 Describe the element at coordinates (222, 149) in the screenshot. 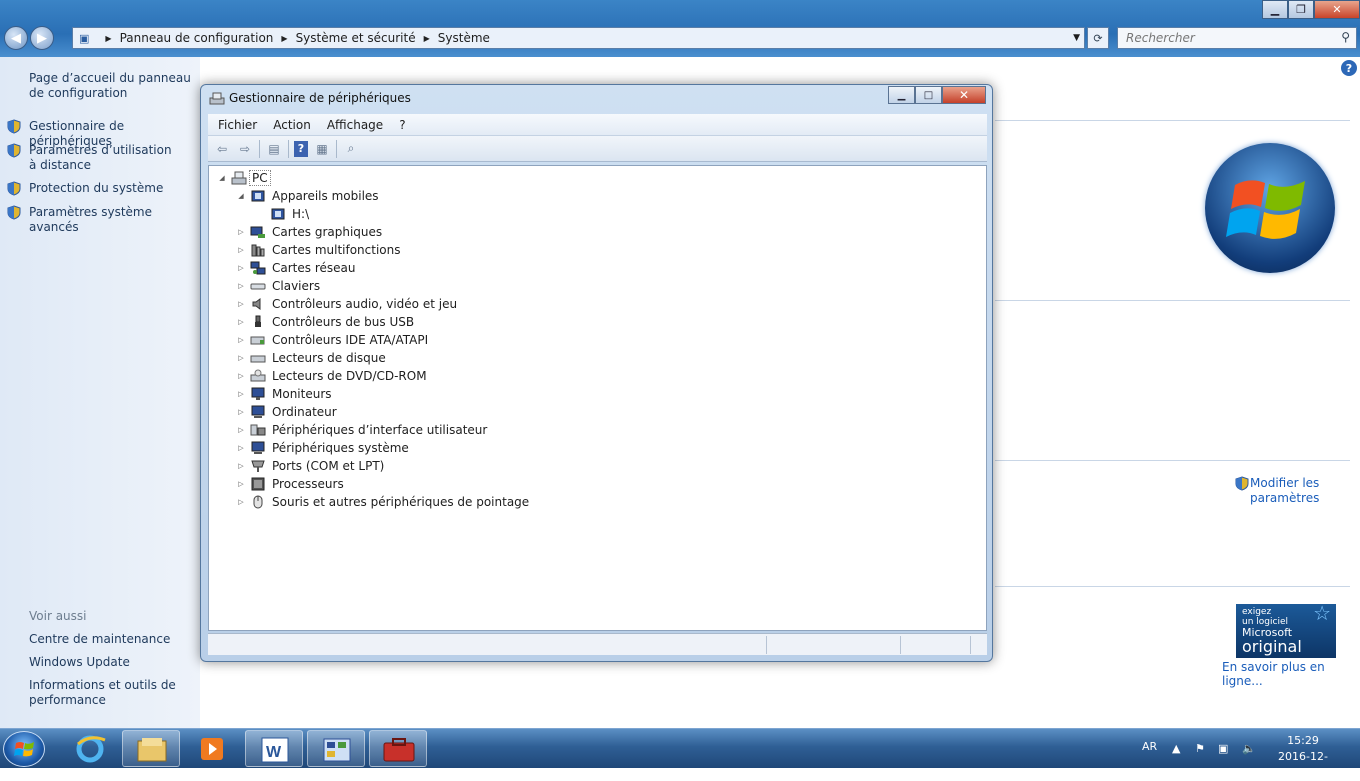

I see `back-arrow-icon: ⇦` at that location.